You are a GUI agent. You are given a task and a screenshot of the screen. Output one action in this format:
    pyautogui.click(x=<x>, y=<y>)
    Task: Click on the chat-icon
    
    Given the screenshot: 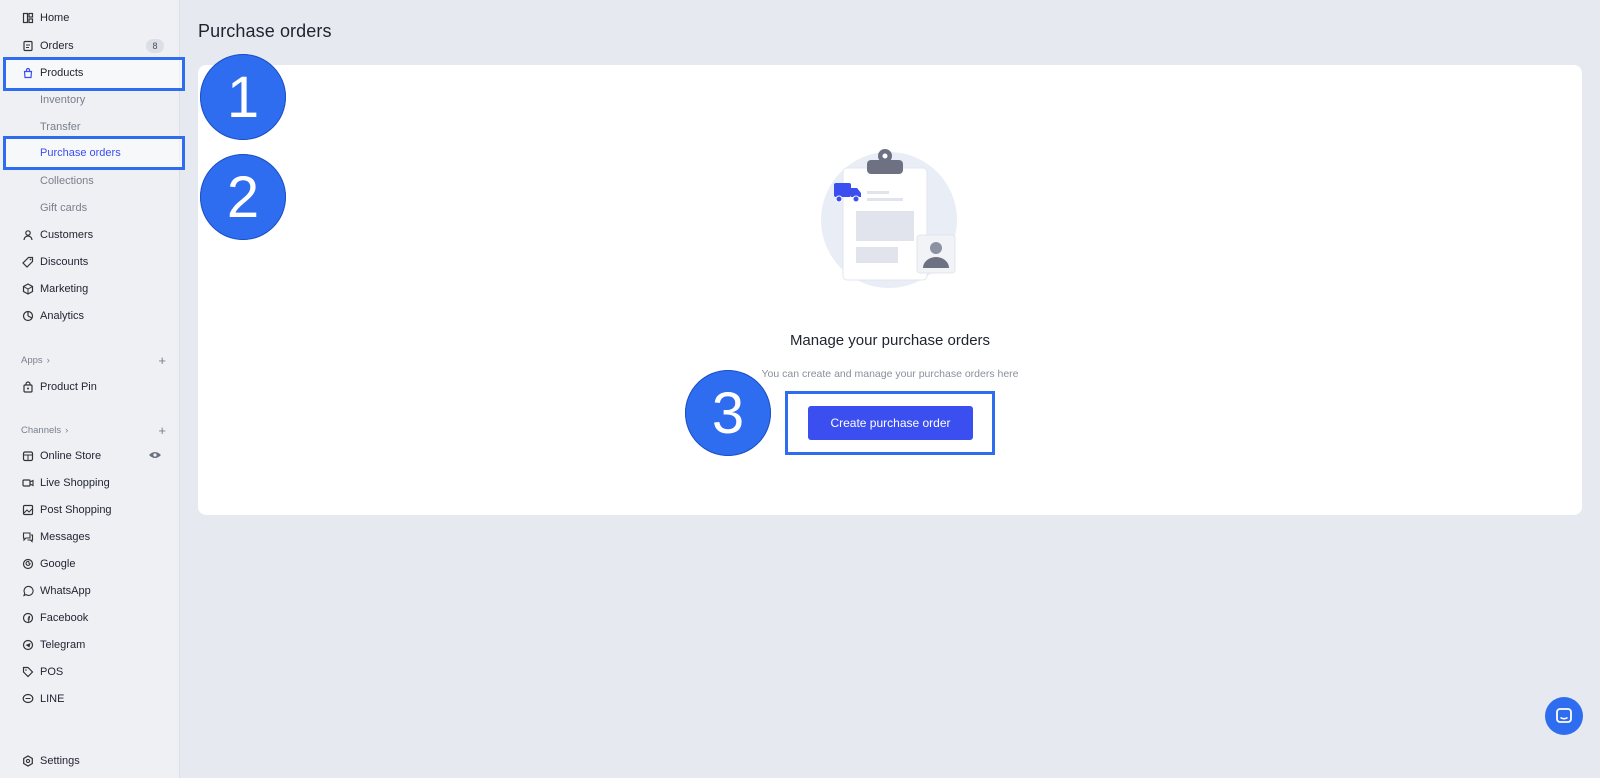 What is the action you would take?
    pyautogui.click(x=1564, y=715)
    